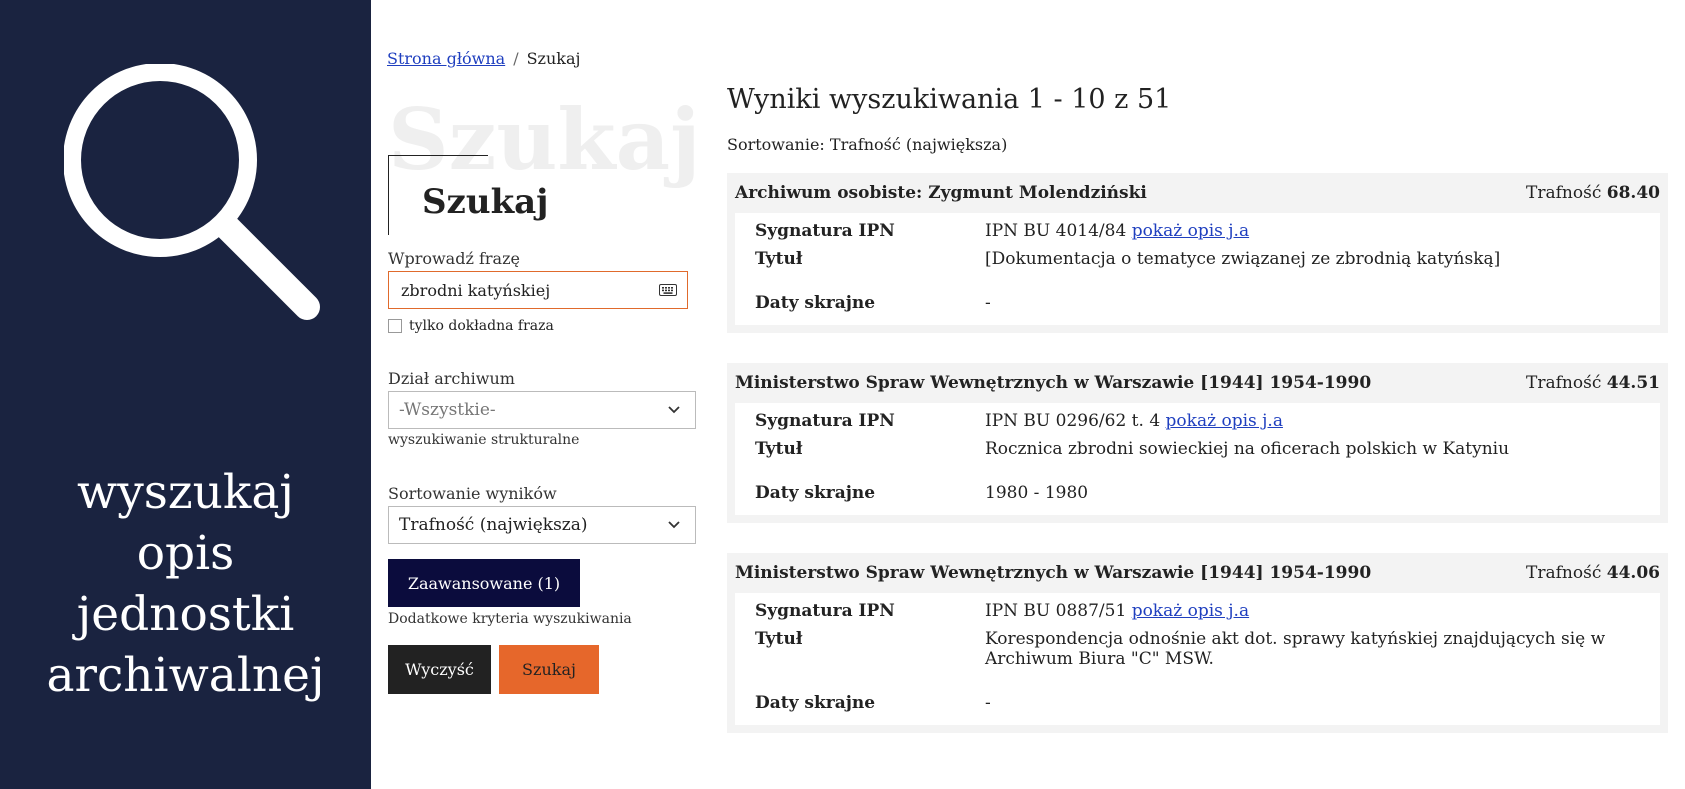  I want to click on signature-text: IPN BU 4014/84, so click(1056, 231).